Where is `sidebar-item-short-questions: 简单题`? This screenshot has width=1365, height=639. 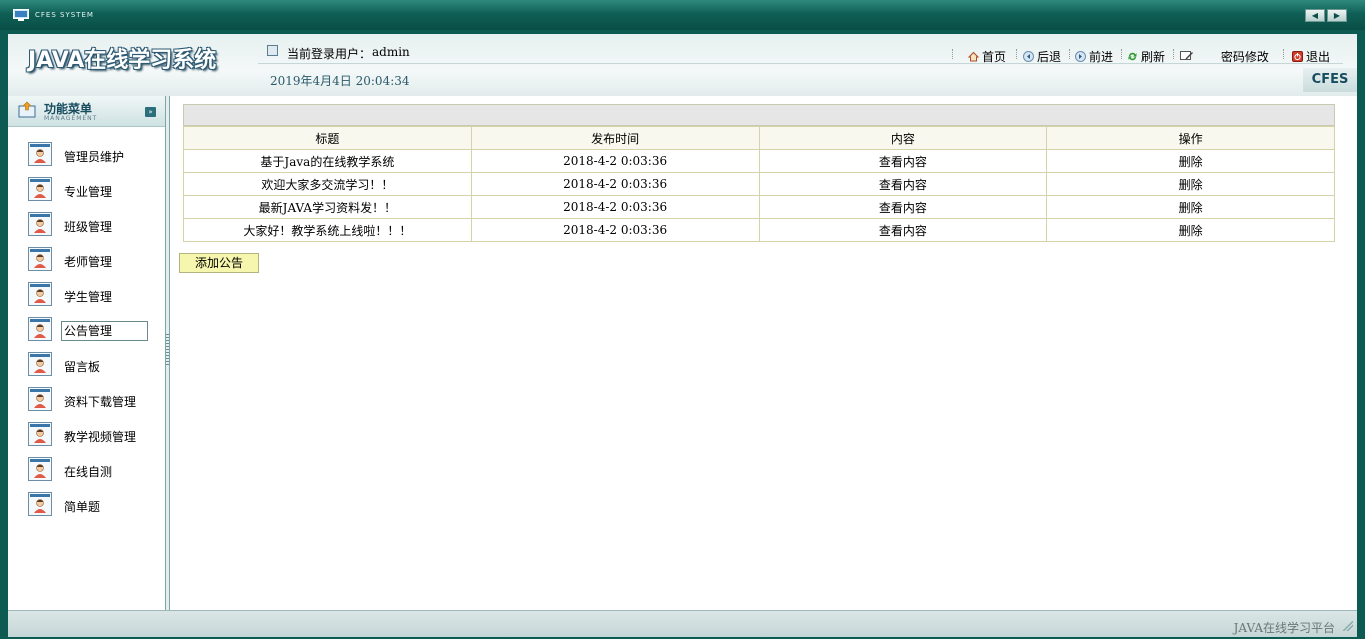 sidebar-item-short-questions: 简单题 is located at coordinates (94, 505).